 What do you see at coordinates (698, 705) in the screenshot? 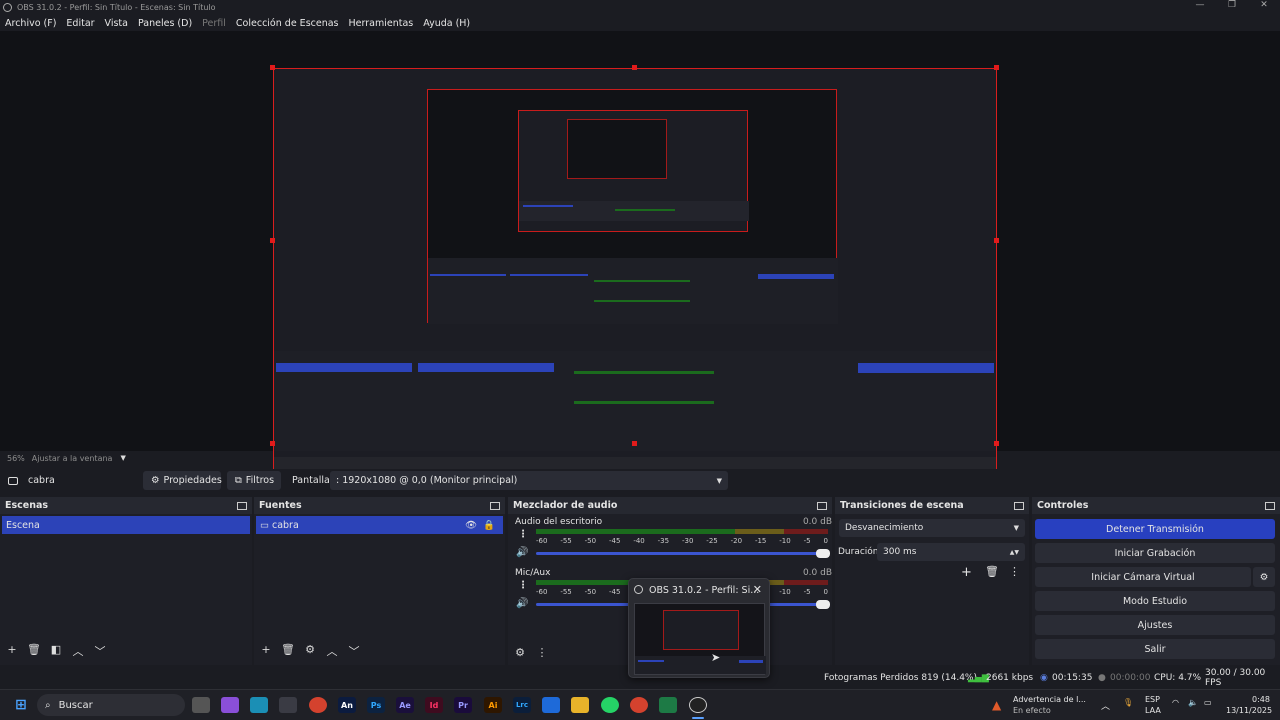
I see `obs-taskbar-icon` at bounding box center [698, 705].